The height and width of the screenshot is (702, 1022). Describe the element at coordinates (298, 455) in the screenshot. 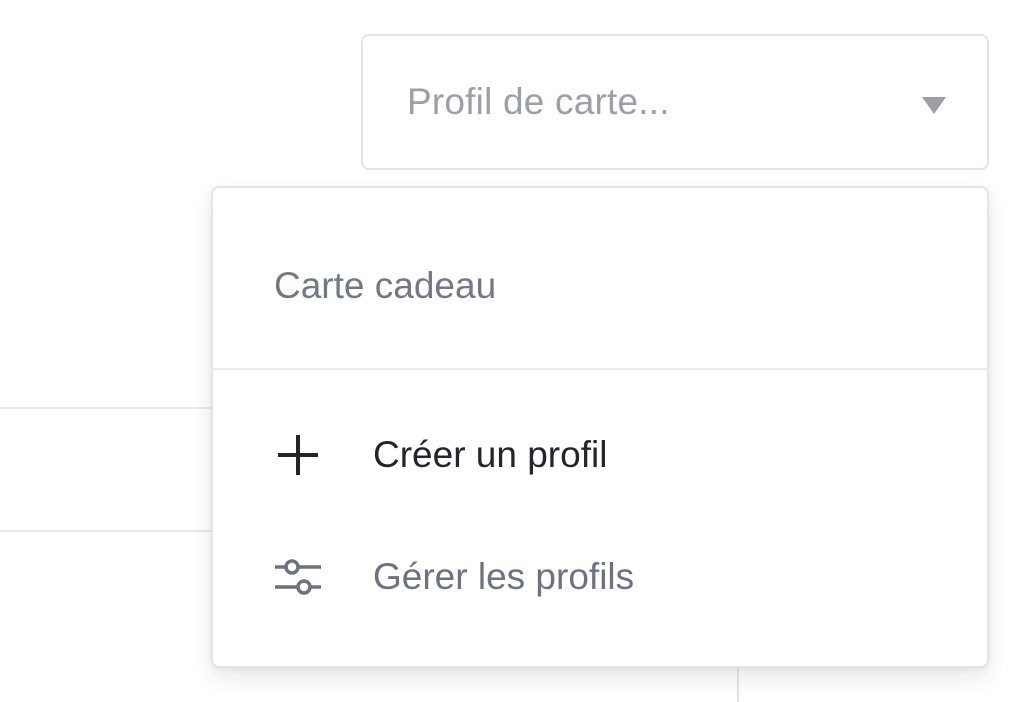

I see `plus-icon` at that location.